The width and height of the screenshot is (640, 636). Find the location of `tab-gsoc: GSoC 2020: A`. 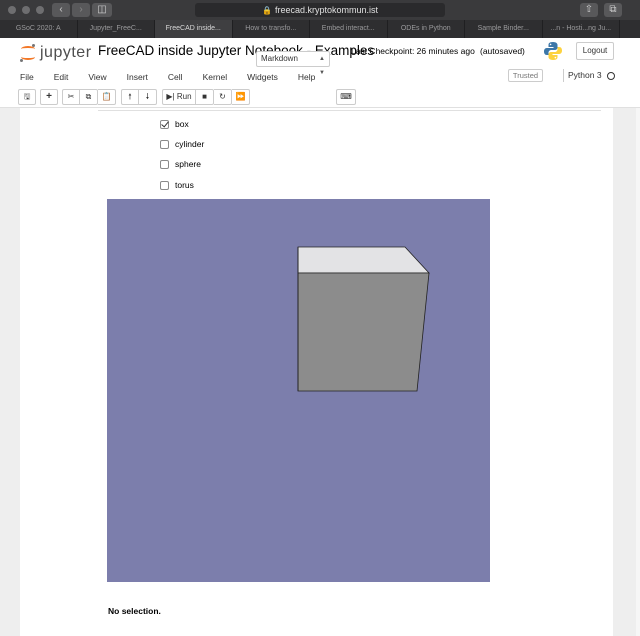

tab-gsoc: GSoC 2020: A is located at coordinates (39, 29).